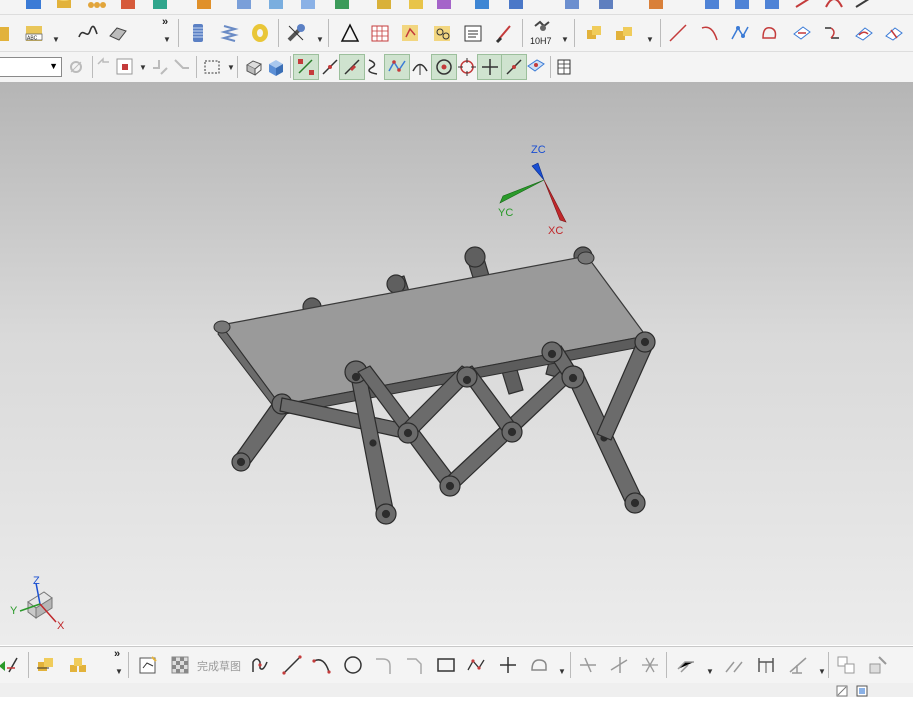 The image size is (913, 702). What do you see at coordinates (588, 665) in the screenshot?
I see `quick-trim-icon` at bounding box center [588, 665].